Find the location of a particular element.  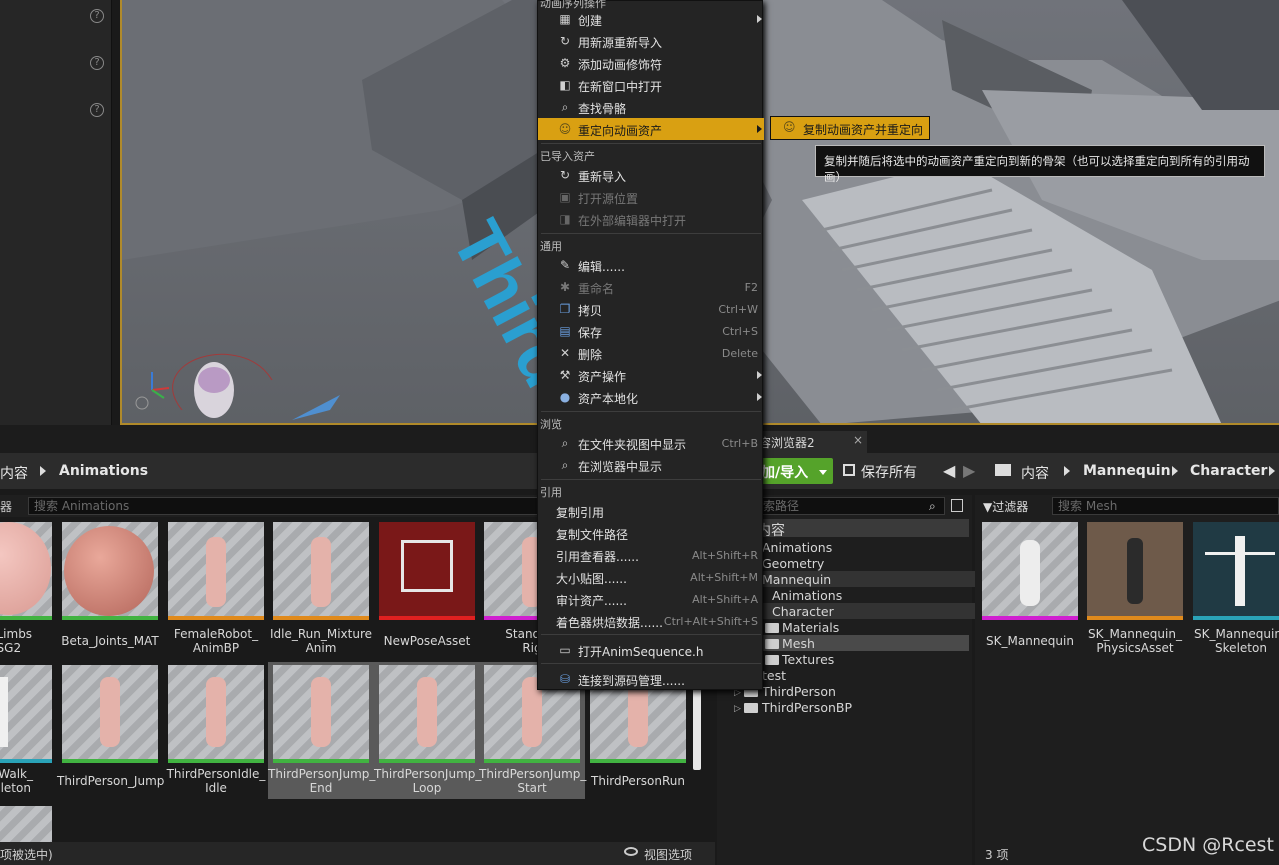

item-count: 3 项 is located at coordinates (997, 855).